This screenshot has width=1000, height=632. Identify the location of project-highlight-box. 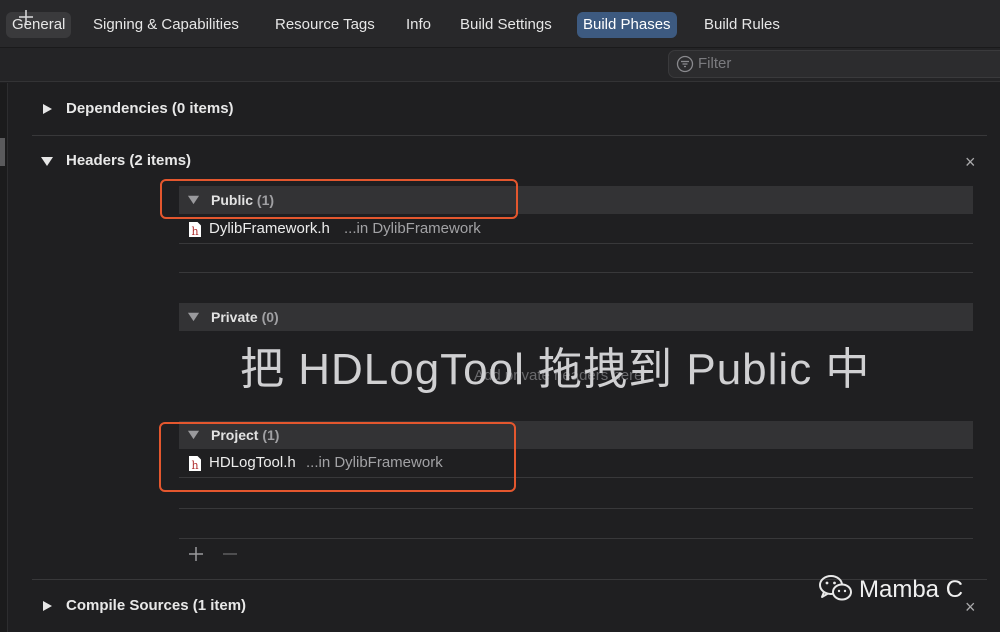
(337, 457).